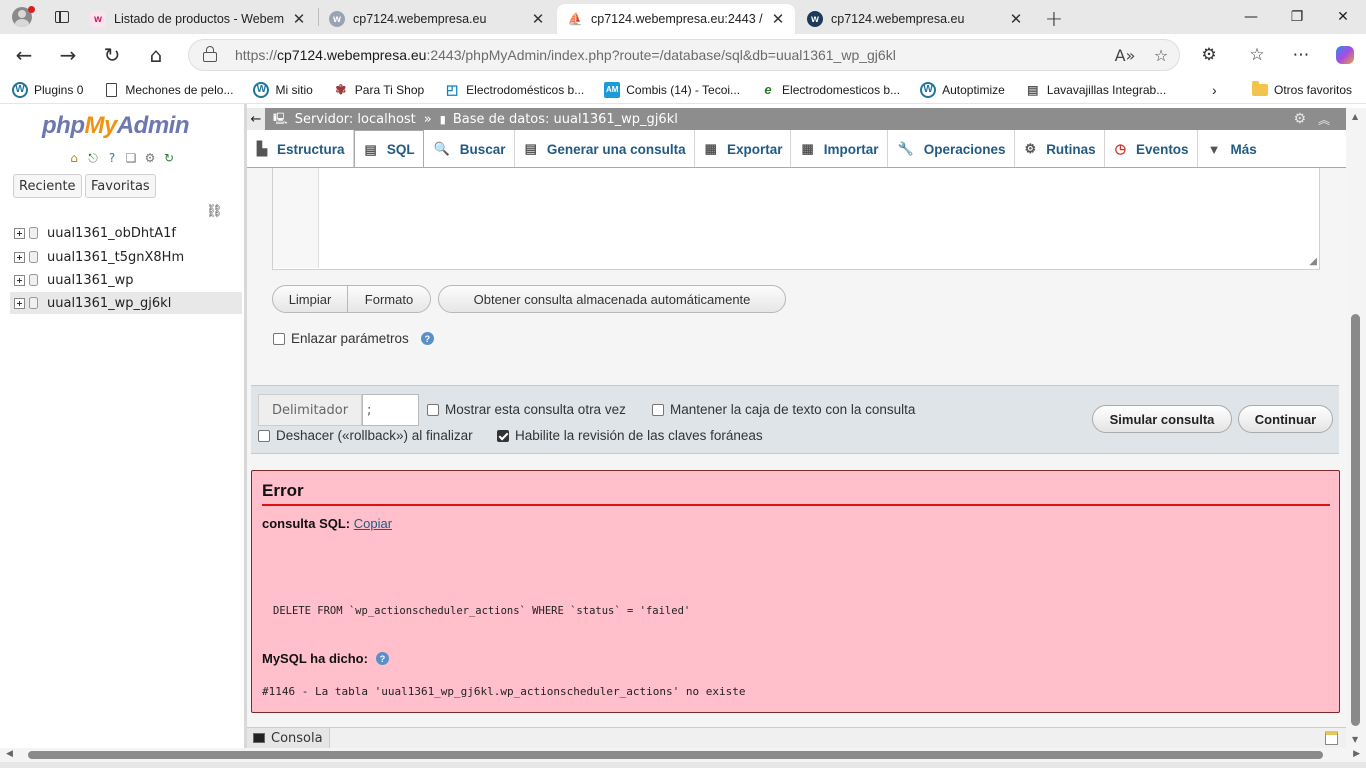 The height and width of the screenshot is (768, 1366). What do you see at coordinates (280, 90) in the screenshot?
I see `bookmark-mi-sitio: W Mi sitio` at bounding box center [280, 90].